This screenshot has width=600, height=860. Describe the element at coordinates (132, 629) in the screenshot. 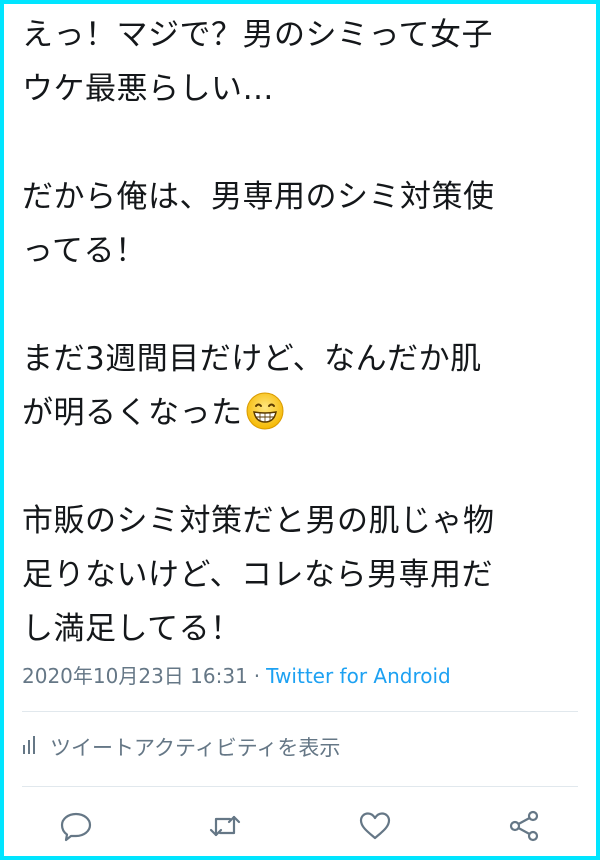

I see `tweet-line: し満足してる！` at that location.